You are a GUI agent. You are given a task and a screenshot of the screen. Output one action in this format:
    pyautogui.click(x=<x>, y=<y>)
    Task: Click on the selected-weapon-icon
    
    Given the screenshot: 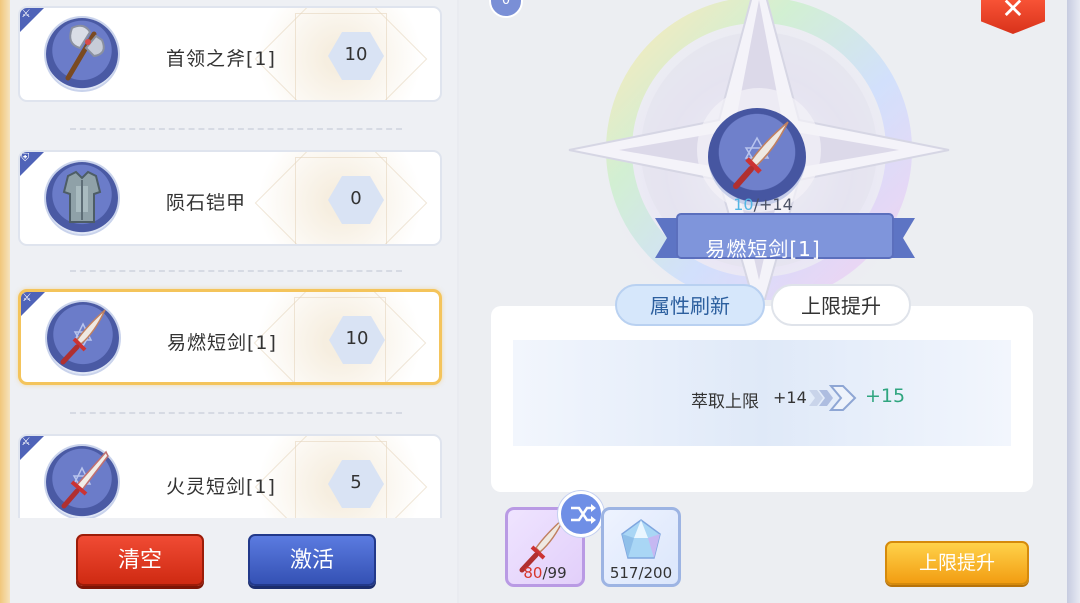 What is the action you would take?
    pyautogui.click(x=757, y=157)
    